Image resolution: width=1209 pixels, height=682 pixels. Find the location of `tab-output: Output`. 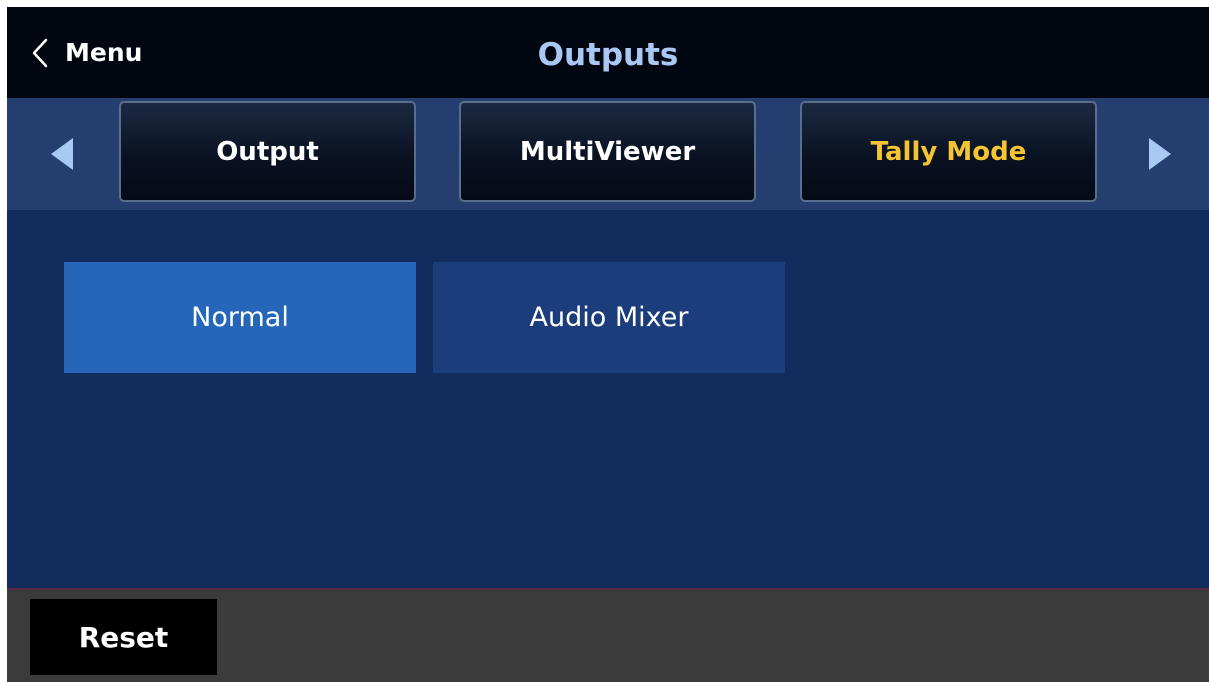

tab-output: Output is located at coordinates (267, 151).